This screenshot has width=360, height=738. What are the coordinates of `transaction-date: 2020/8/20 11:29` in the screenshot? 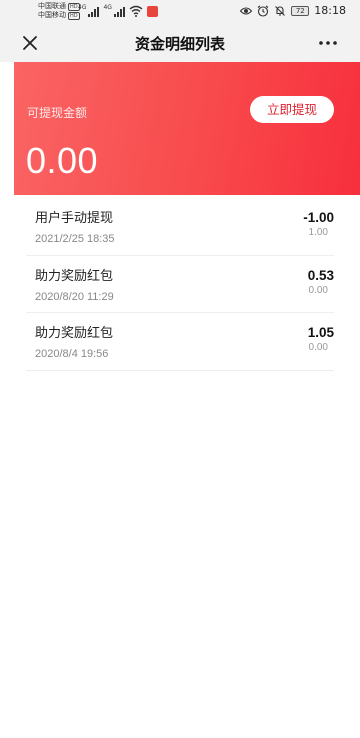 It's located at (74, 296).